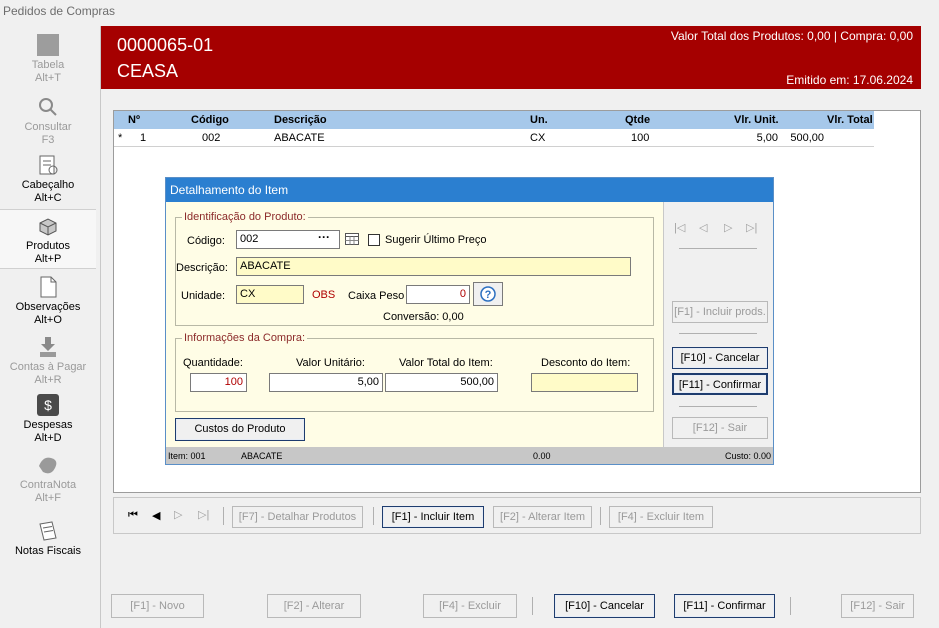  What do you see at coordinates (724, 606) in the screenshot?
I see `footer-confirm-button: [F11] - Confirmar` at bounding box center [724, 606].